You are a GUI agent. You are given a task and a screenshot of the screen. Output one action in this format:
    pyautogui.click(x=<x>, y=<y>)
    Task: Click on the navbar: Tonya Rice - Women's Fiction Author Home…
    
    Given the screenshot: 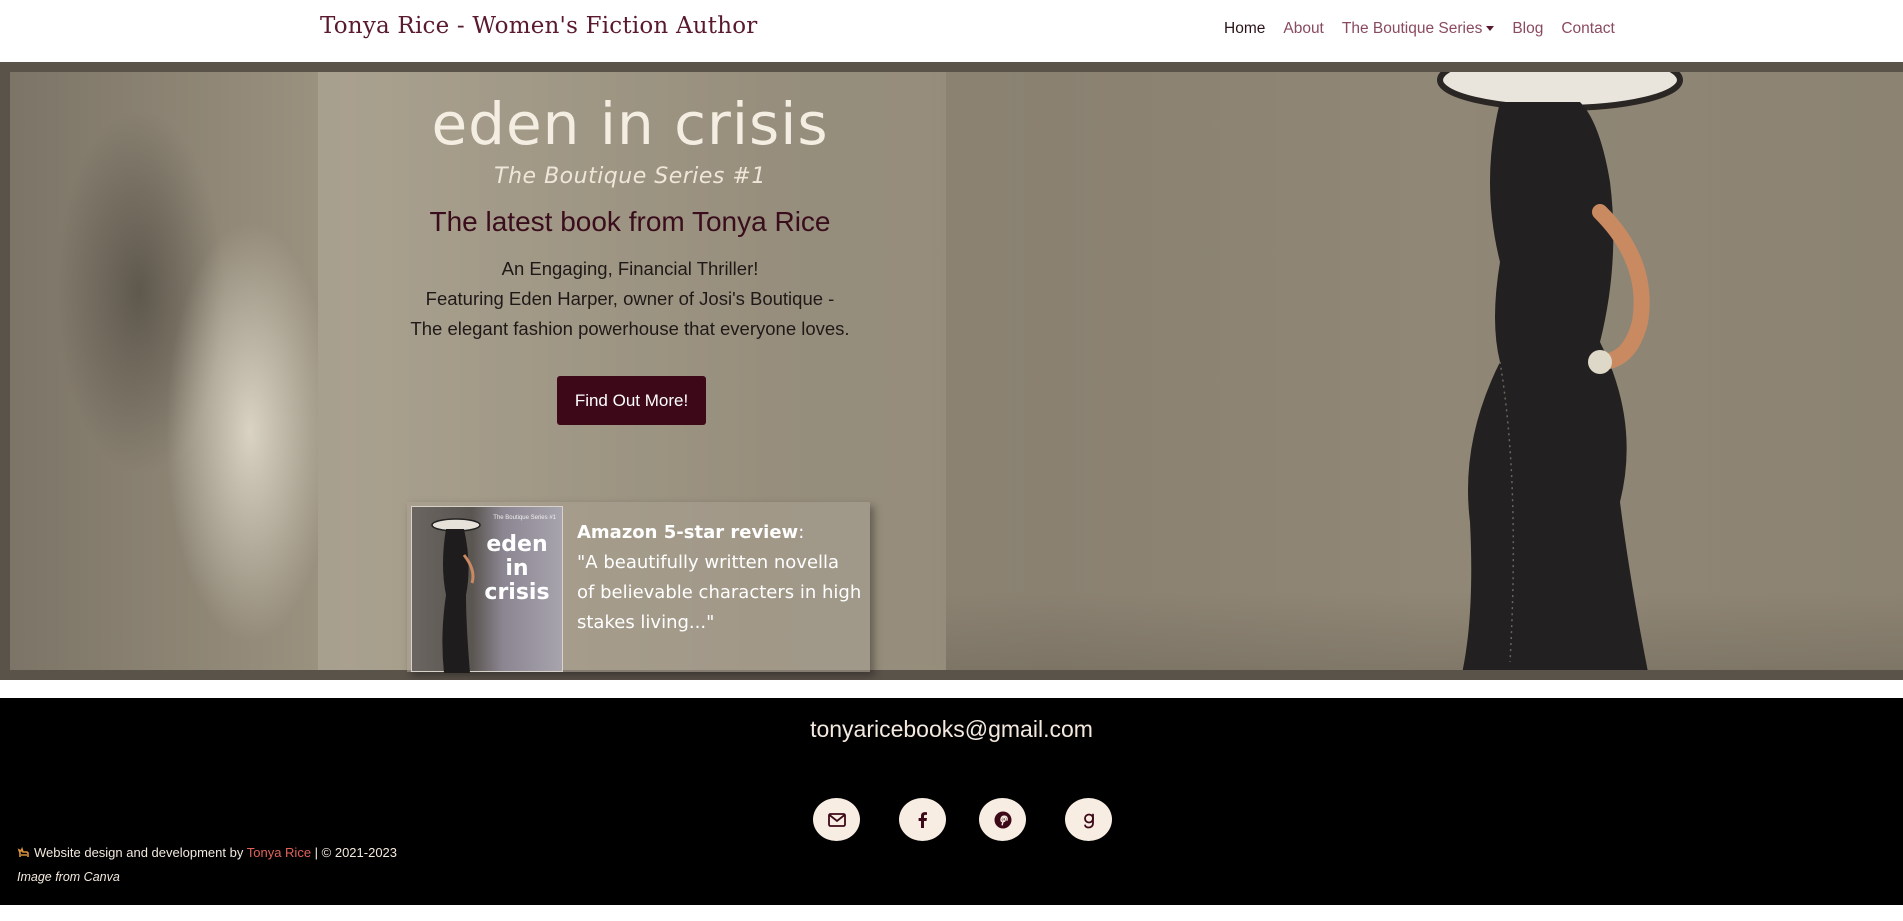 What is the action you would take?
    pyautogui.click(x=951, y=31)
    